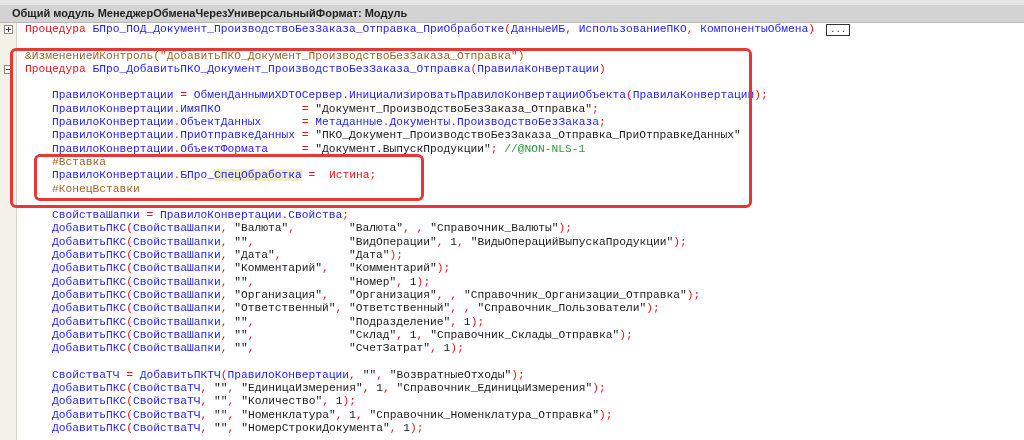  I want to click on code-text: "Организация", , "Справочник_Организации_Отправка");, so click(525, 295).